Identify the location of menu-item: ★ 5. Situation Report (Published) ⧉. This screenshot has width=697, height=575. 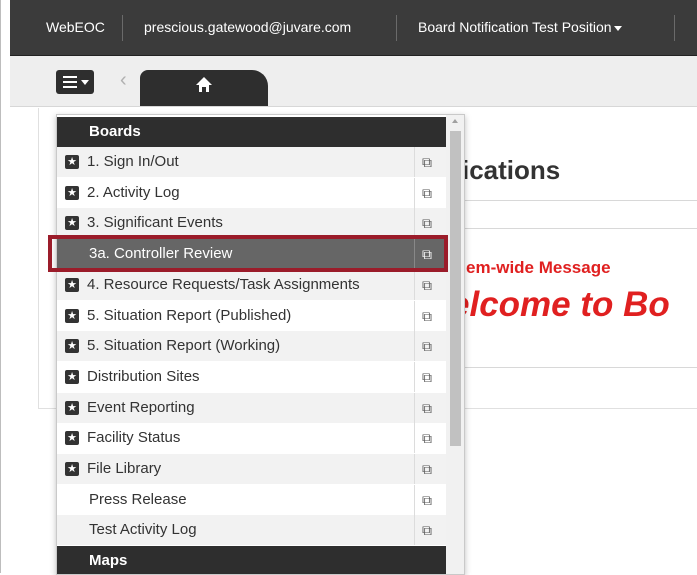
(251, 315).